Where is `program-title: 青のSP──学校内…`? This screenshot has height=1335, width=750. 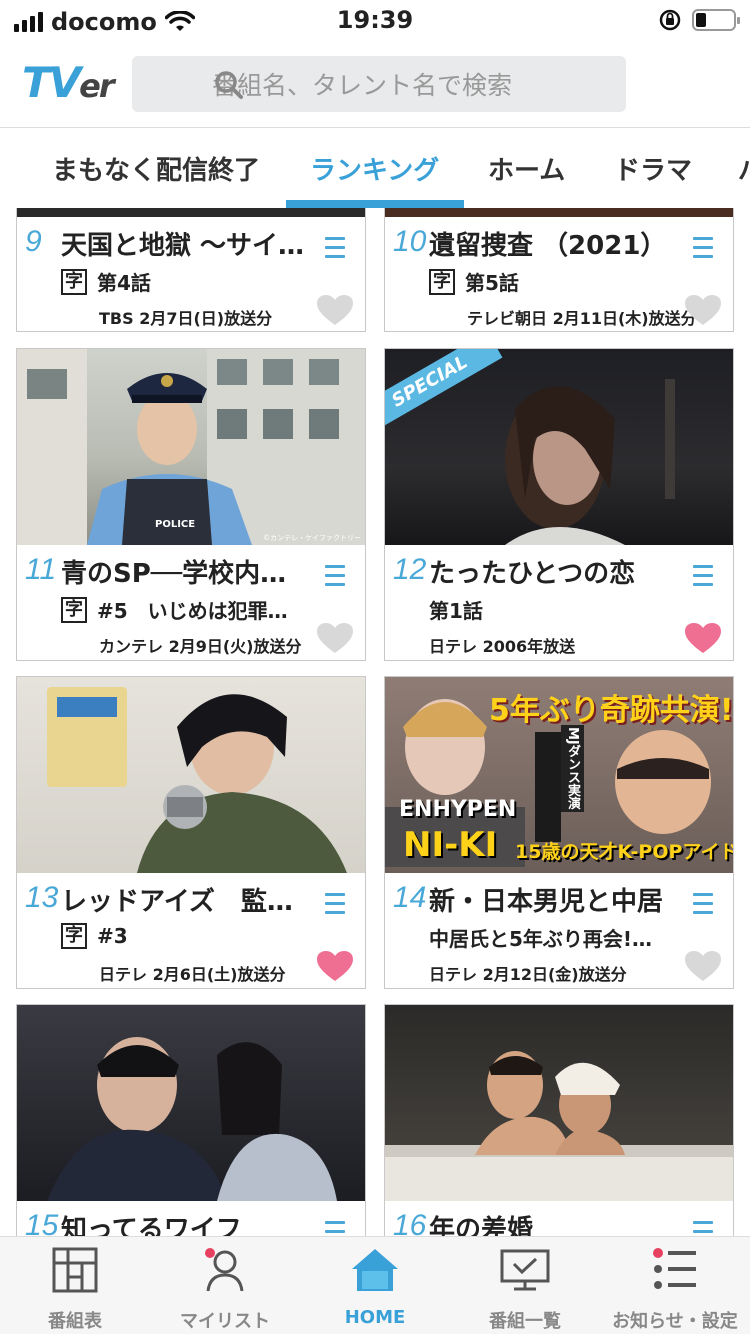 program-title: 青のSP──学校内… is located at coordinates (186, 571).